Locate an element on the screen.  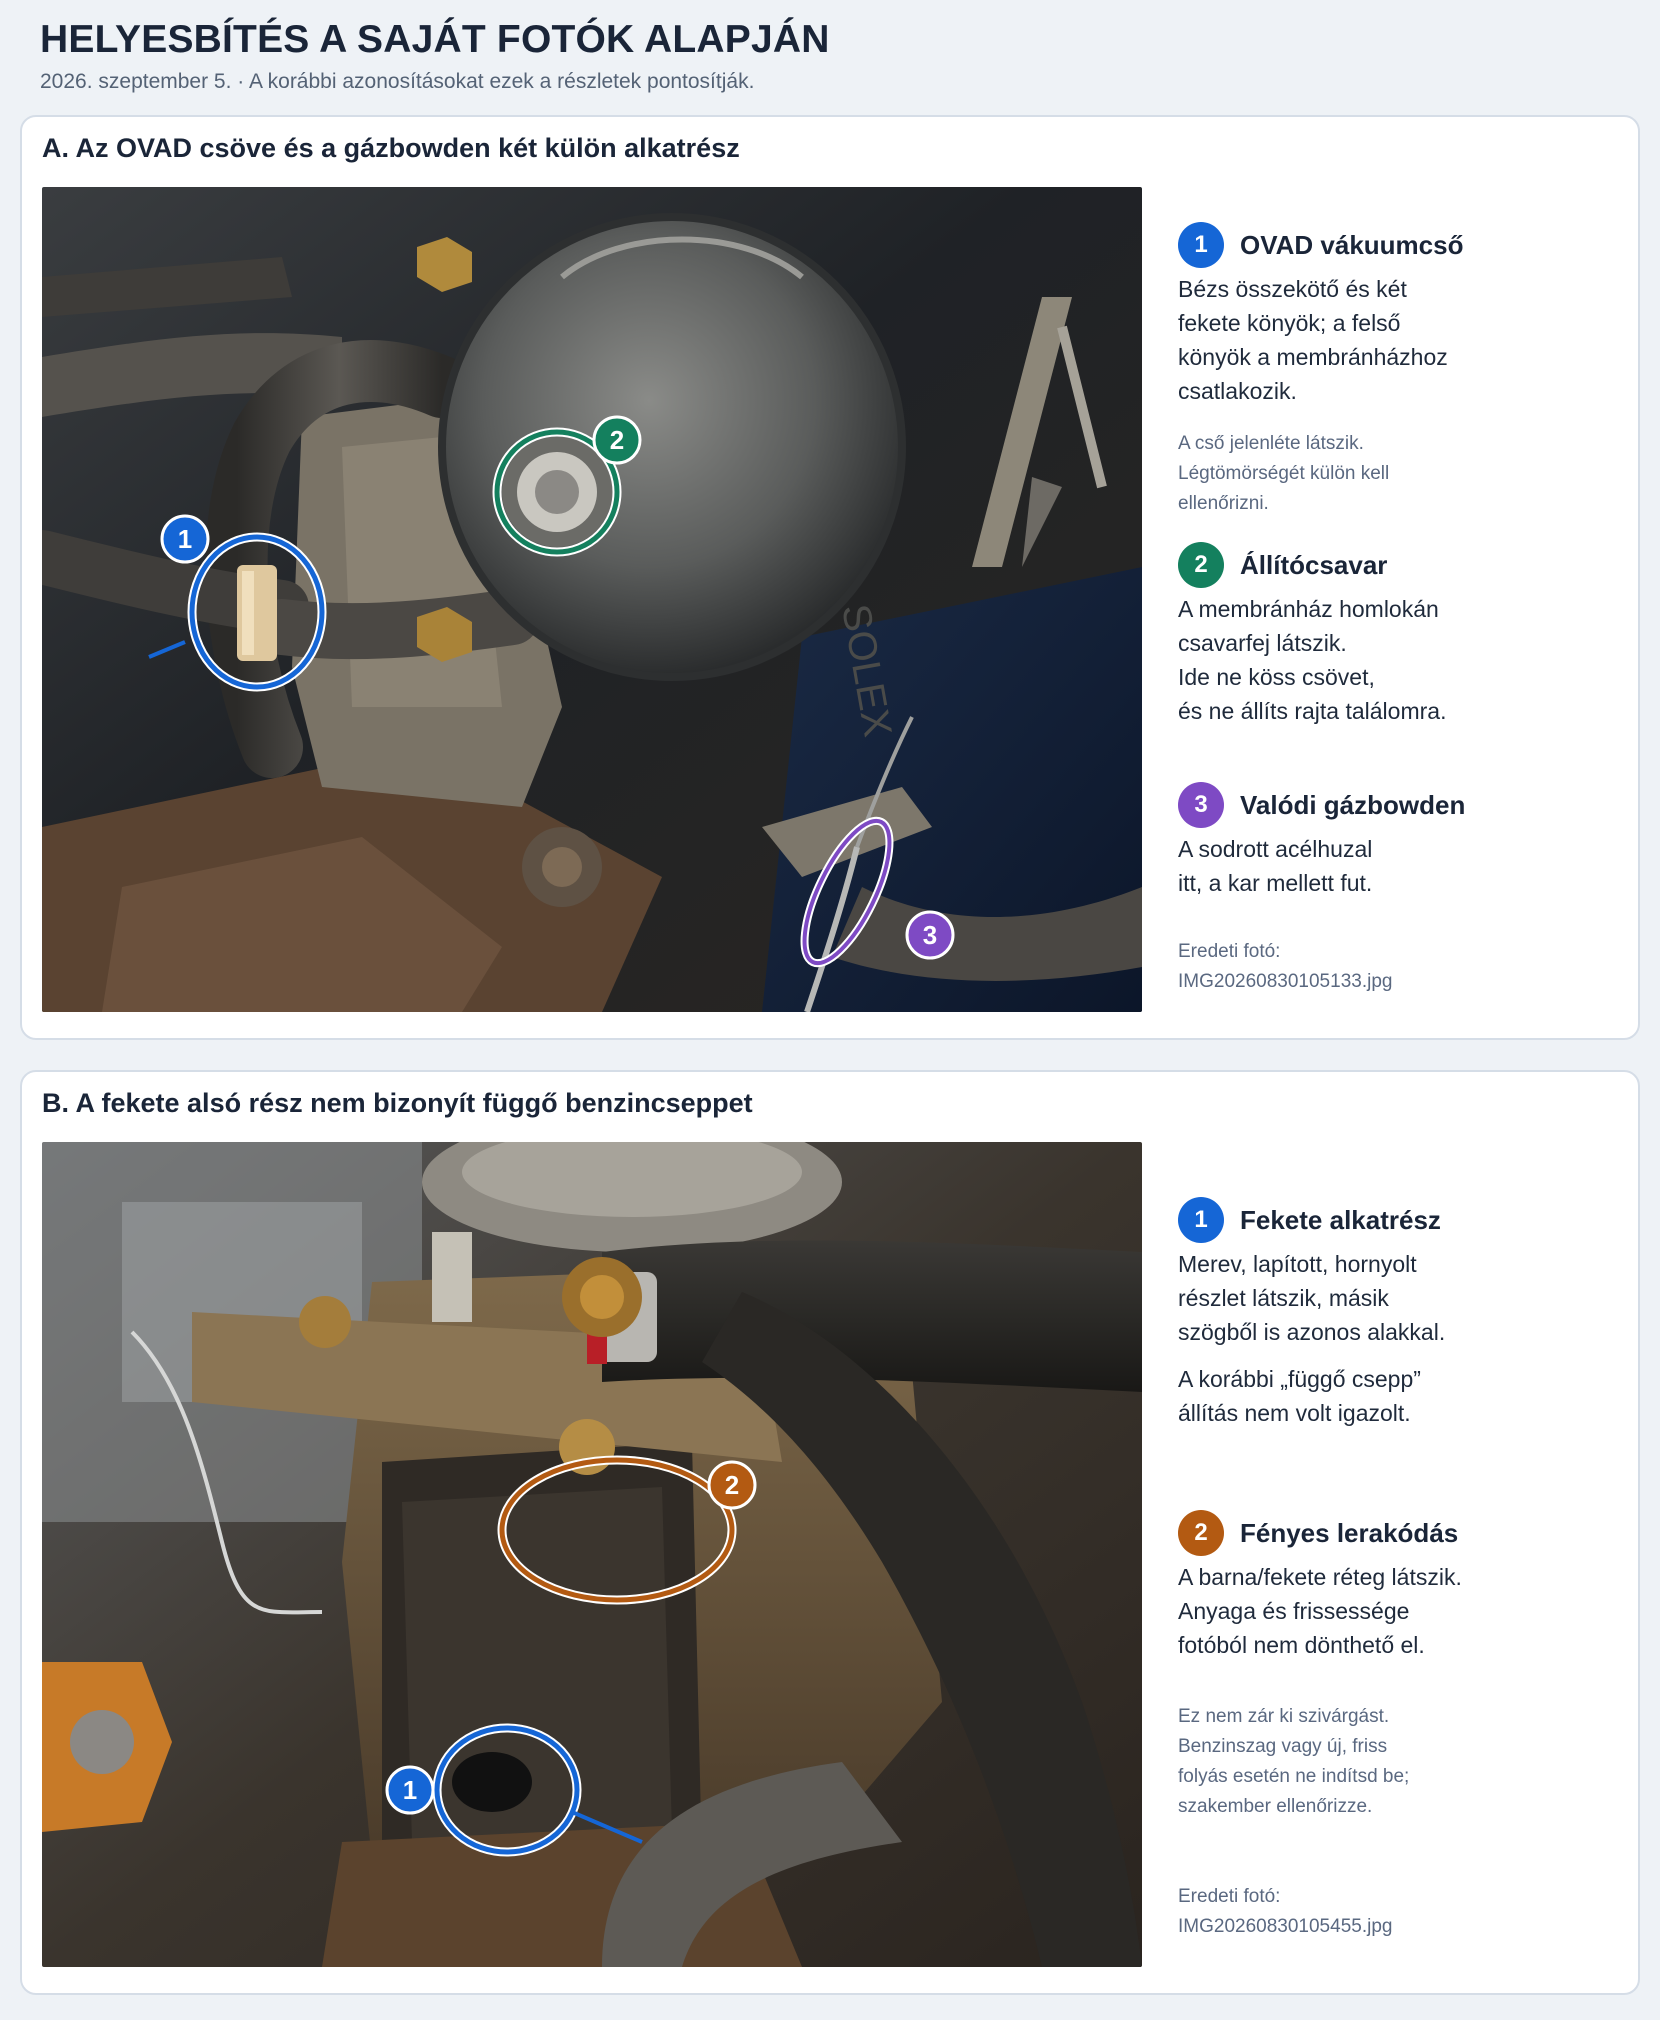
marker-a-3: 3 is located at coordinates (930, 935).